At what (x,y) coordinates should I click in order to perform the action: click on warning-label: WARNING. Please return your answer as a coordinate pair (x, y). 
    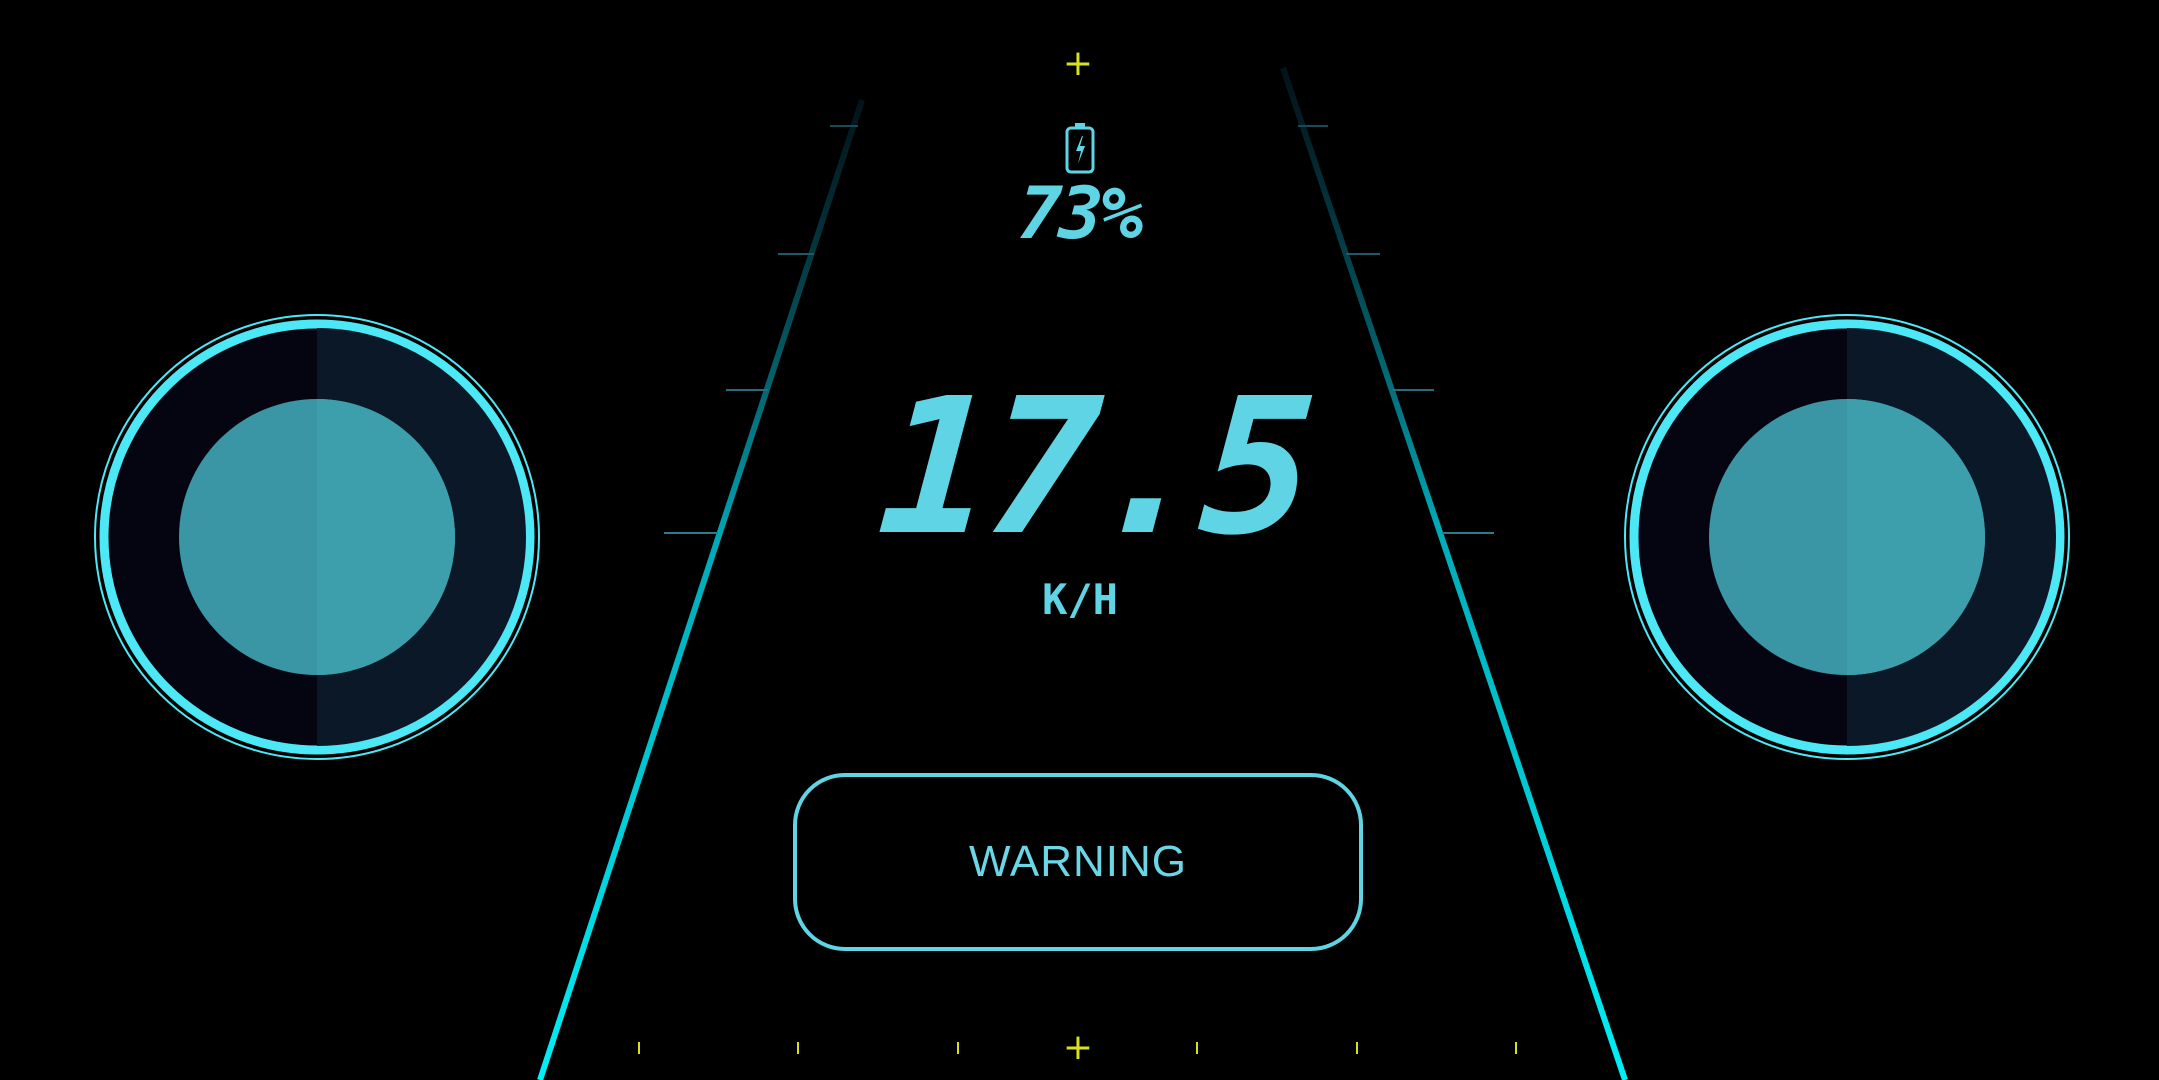
    Looking at the image, I should click on (1078, 861).